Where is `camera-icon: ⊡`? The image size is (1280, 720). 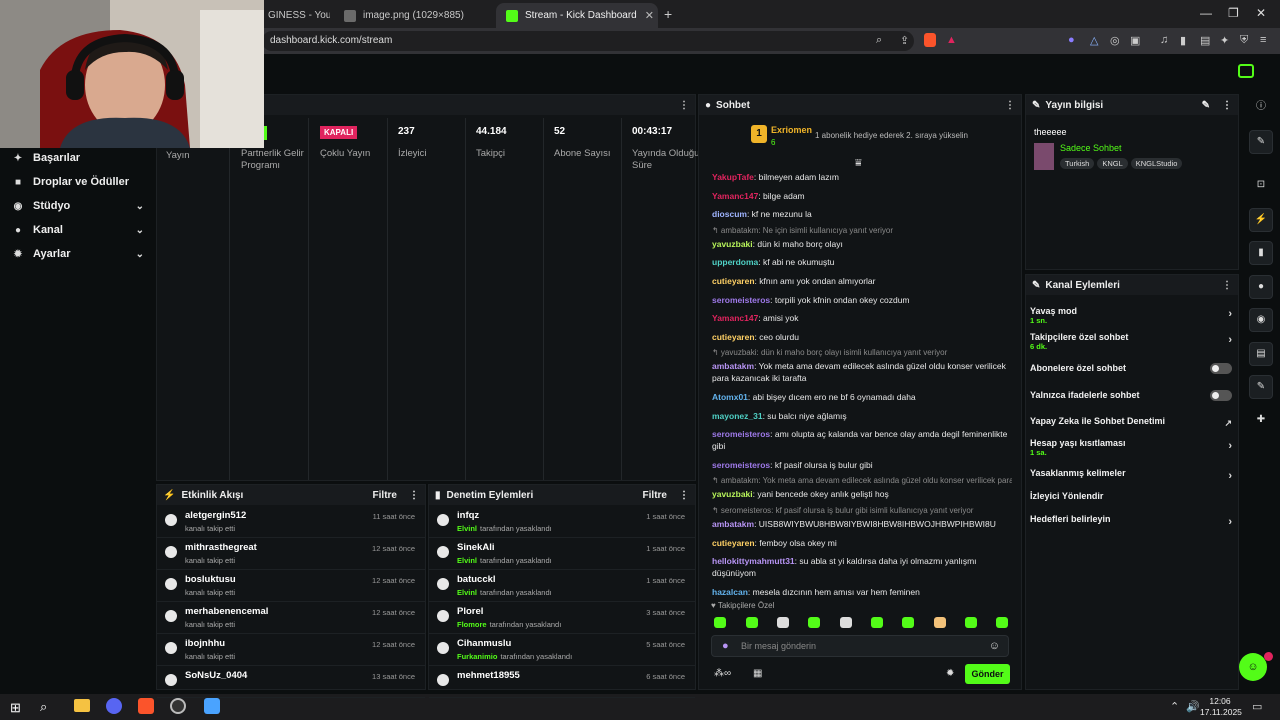
camera-icon: ⊡ is located at coordinates (1261, 186).